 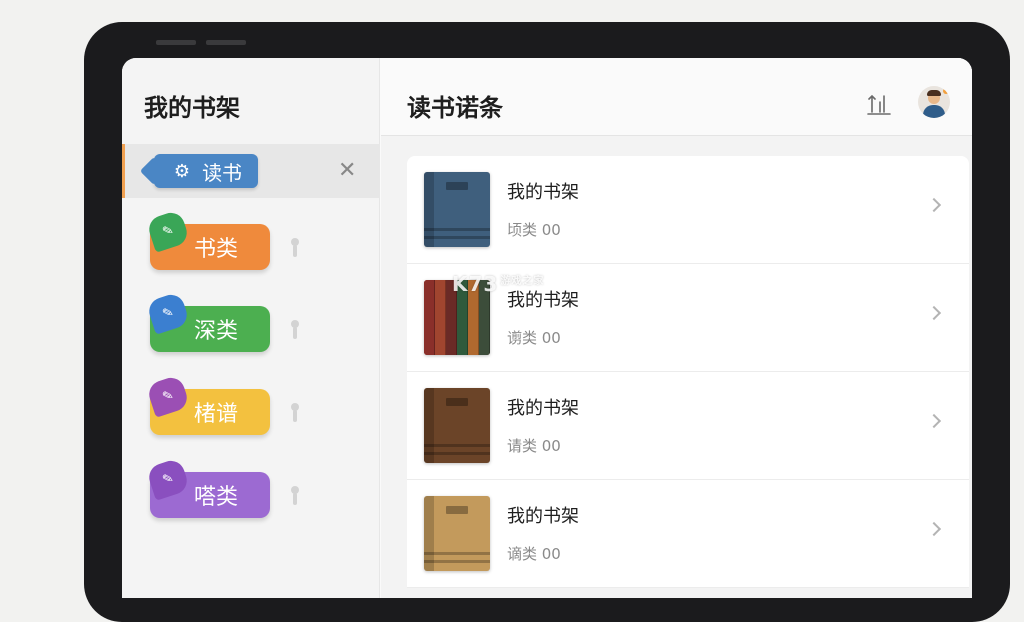 I want to click on close-icon: ✕, so click(x=347, y=170).